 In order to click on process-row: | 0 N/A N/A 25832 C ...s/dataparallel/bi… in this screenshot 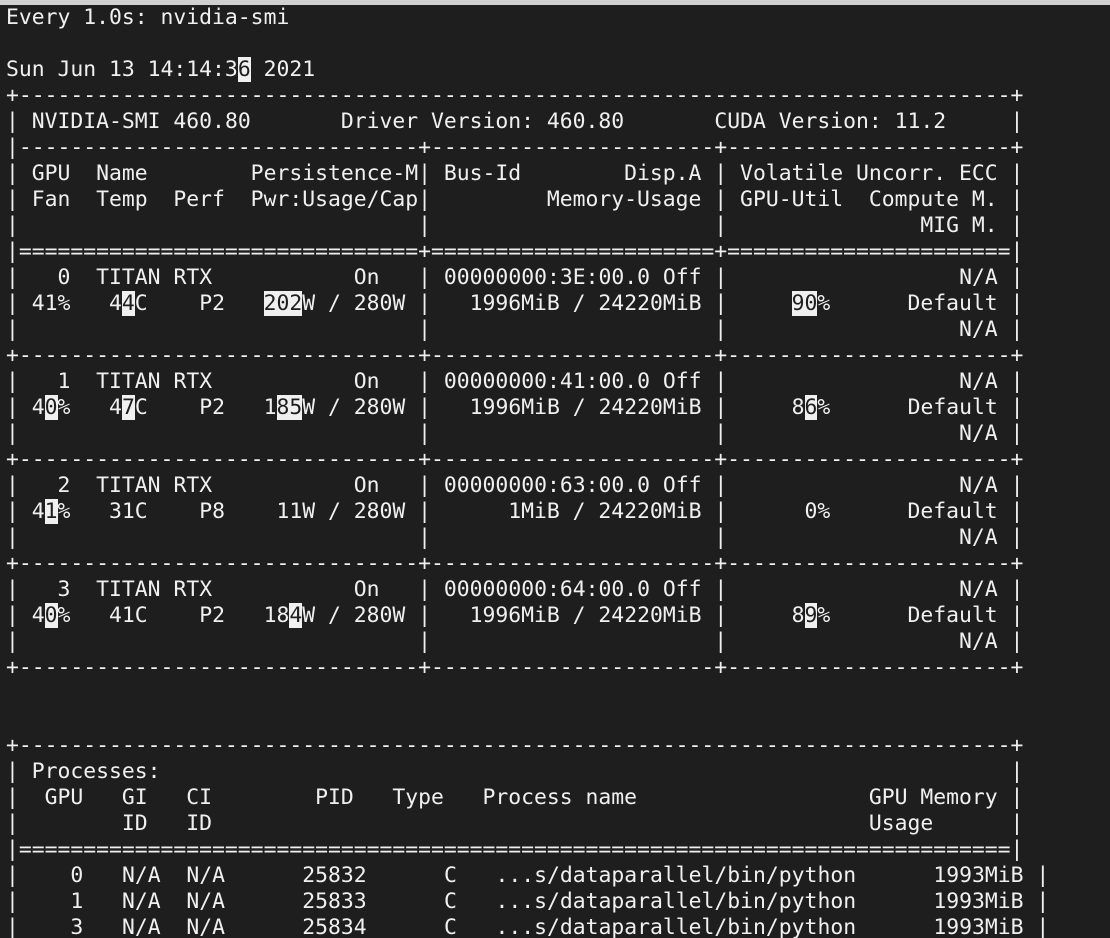, I will do `click(528, 875)`.